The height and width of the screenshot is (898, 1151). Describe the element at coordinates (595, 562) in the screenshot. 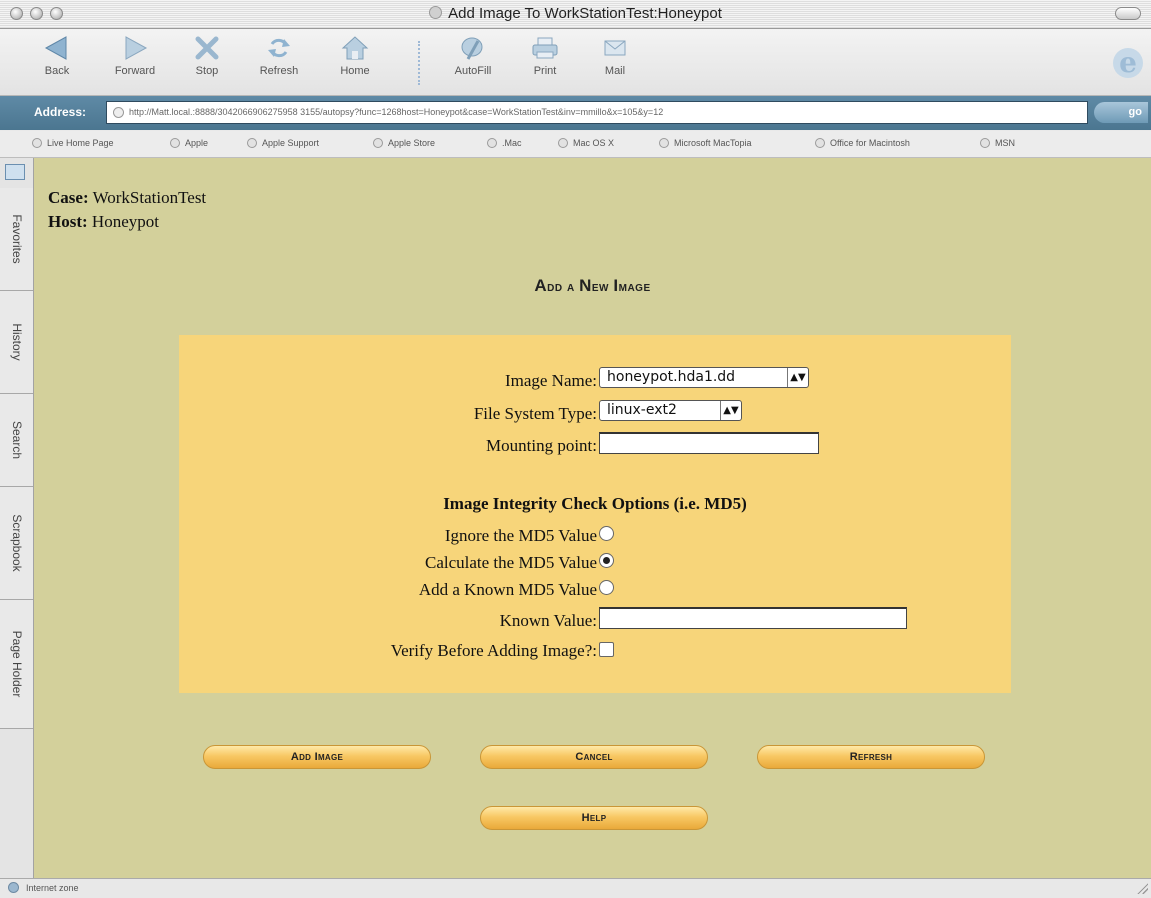

I see `calculate-md5-row: Calculate the MD5 Value` at that location.